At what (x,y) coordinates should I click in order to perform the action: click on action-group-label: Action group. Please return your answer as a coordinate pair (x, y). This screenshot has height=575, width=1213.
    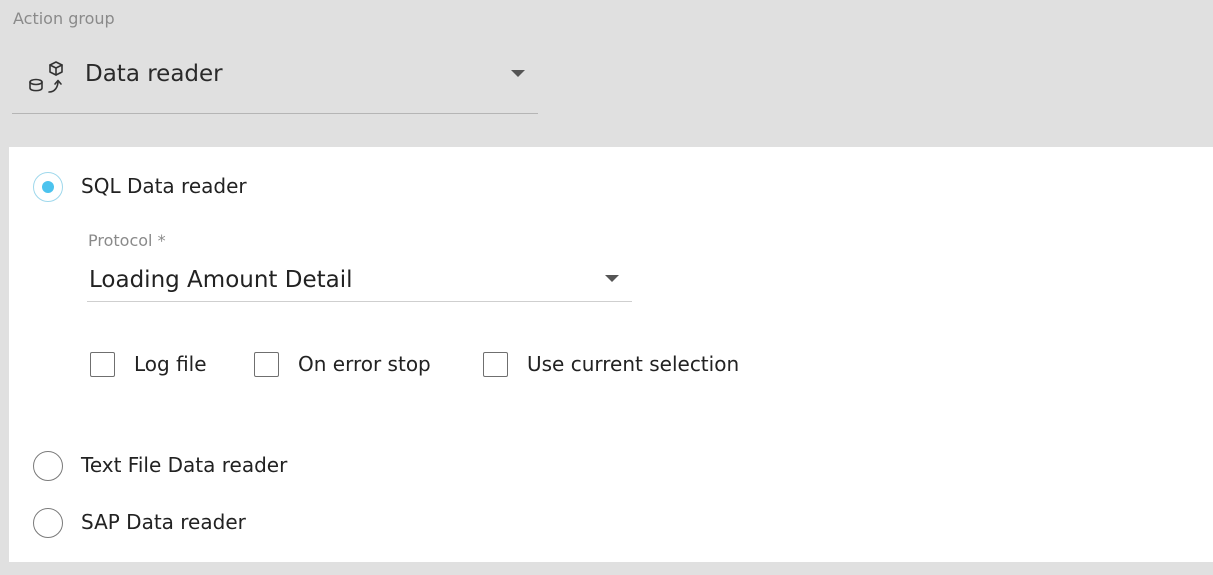
    Looking at the image, I should click on (64, 18).